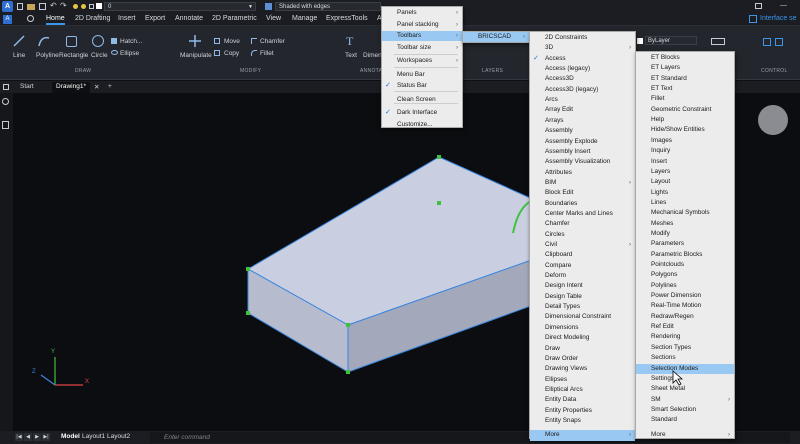 The height and width of the screenshot is (444, 800). What do you see at coordinates (422, 25) in the screenshot?
I see `menu-item-panel-stacking: Panel stacking ›` at bounding box center [422, 25].